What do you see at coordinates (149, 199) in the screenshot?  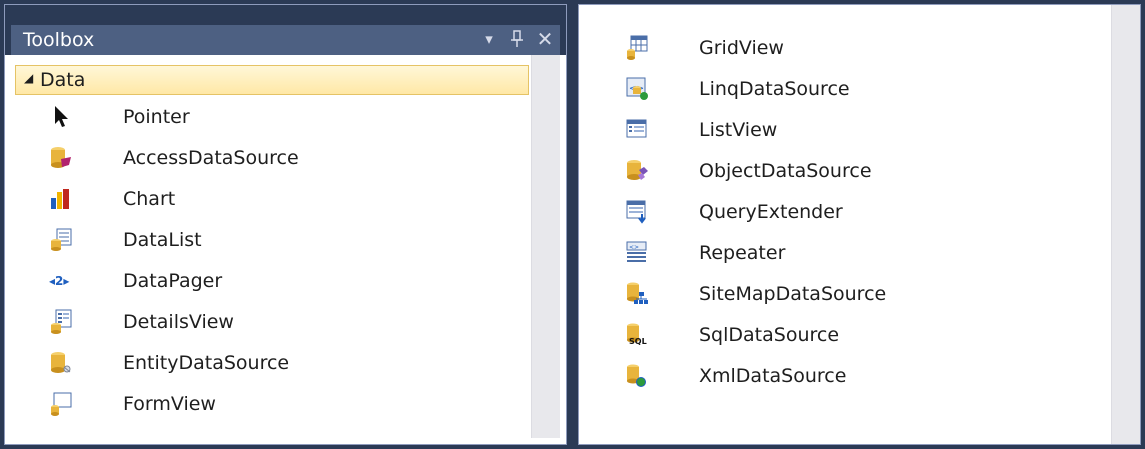 I see `item-label: Chart` at bounding box center [149, 199].